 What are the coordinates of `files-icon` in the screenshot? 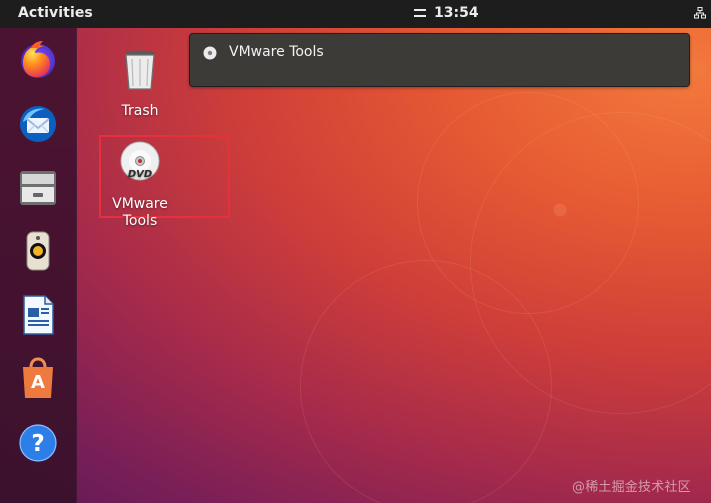 It's located at (38, 188).